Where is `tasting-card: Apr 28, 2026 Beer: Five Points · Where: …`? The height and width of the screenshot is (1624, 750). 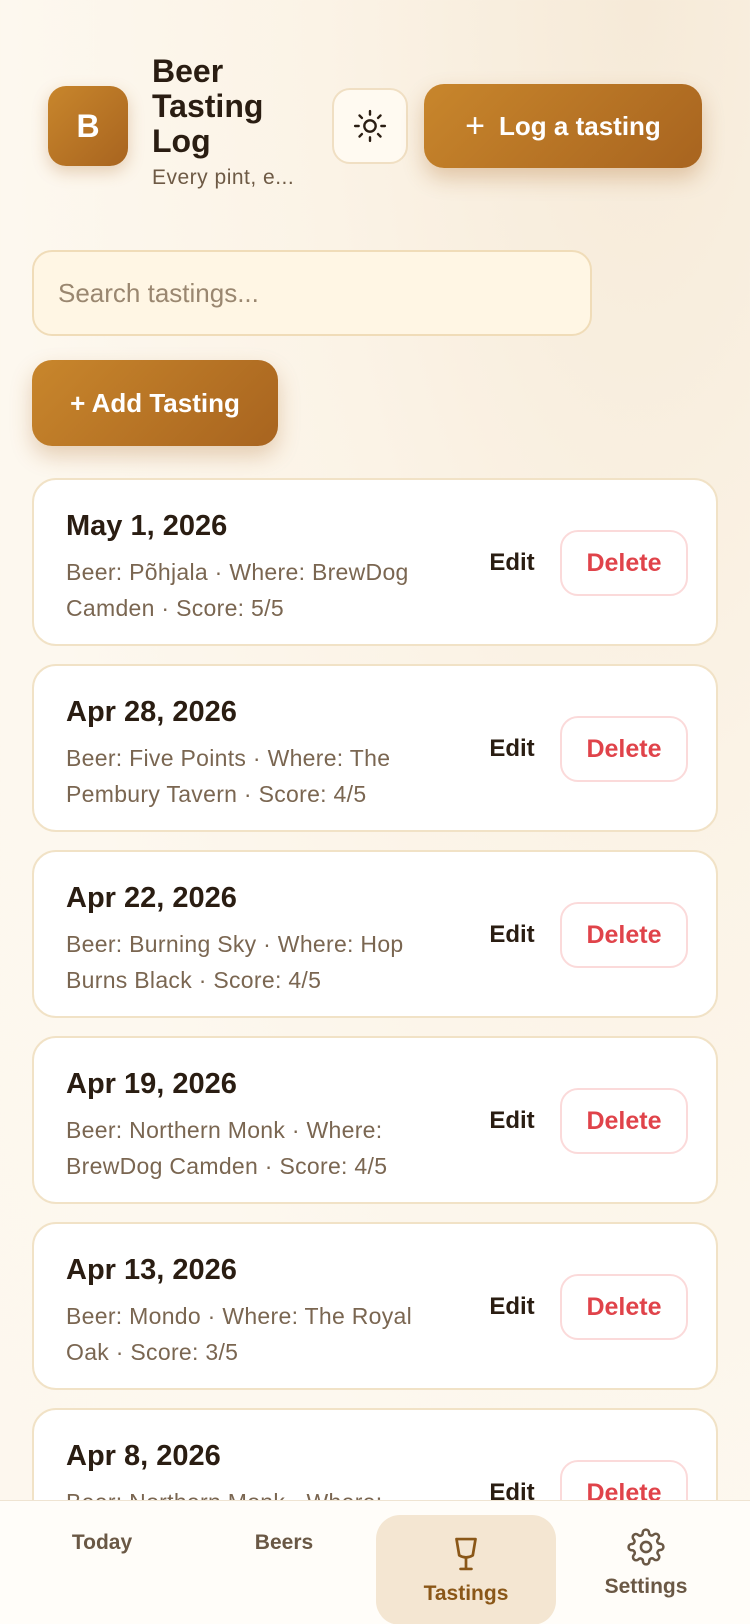
tasting-card: Apr 28, 2026 Beer: Five Points · Where: … is located at coordinates (375, 748).